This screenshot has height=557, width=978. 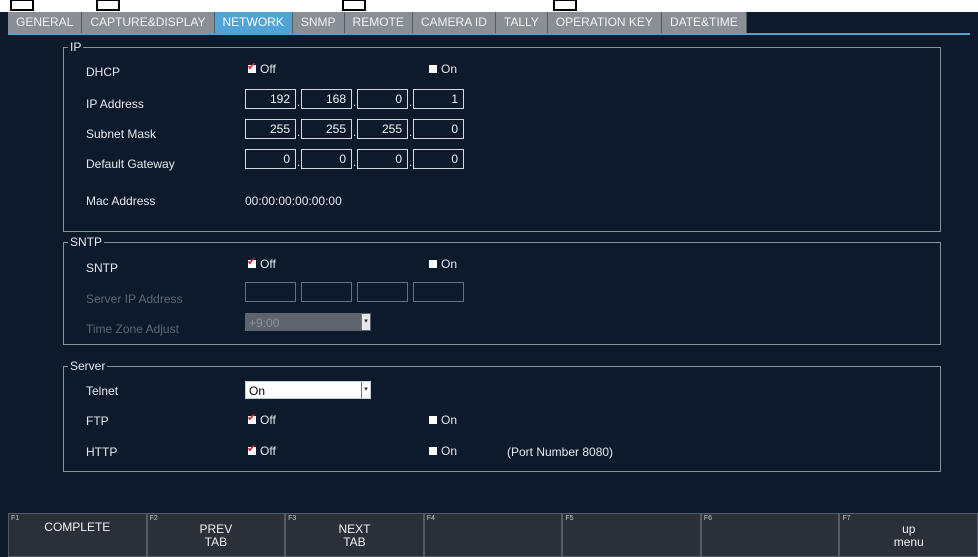 What do you see at coordinates (382, 159) in the screenshot?
I see `gateway-octet-3: 0` at bounding box center [382, 159].